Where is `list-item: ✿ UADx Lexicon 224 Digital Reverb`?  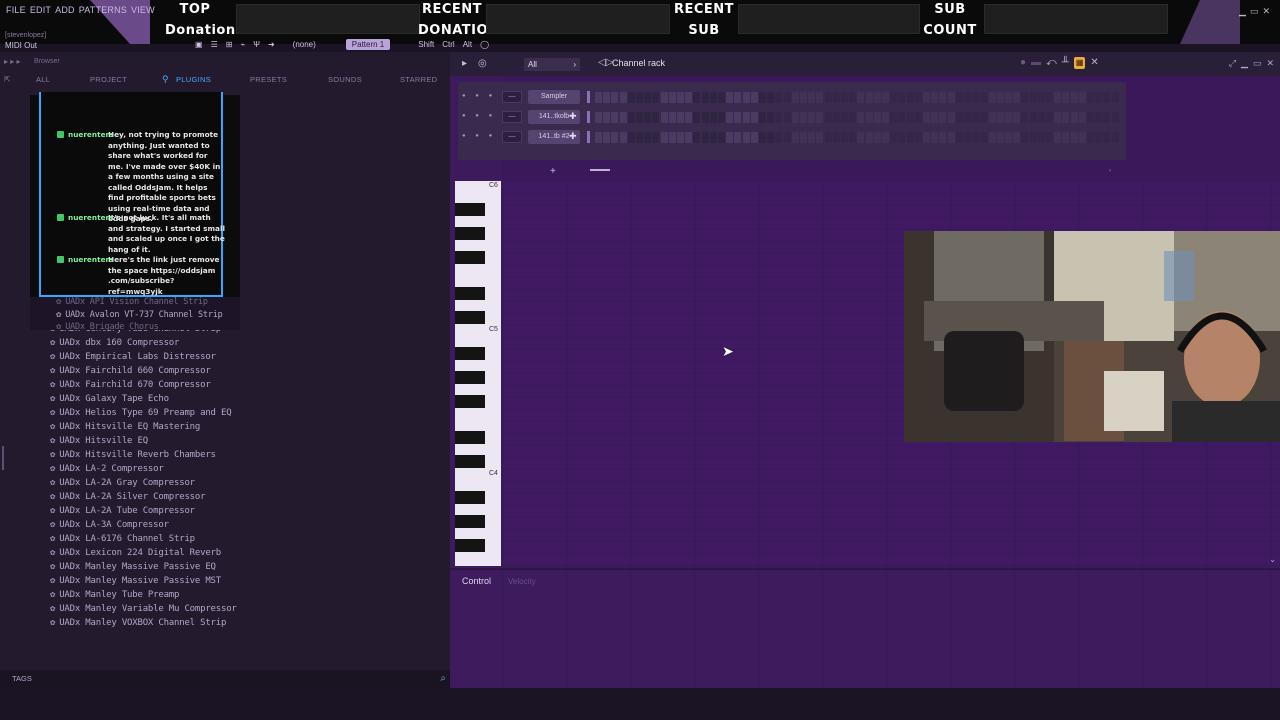 list-item: ✿ UADx Lexicon 224 Digital Reverb is located at coordinates (135, 555).